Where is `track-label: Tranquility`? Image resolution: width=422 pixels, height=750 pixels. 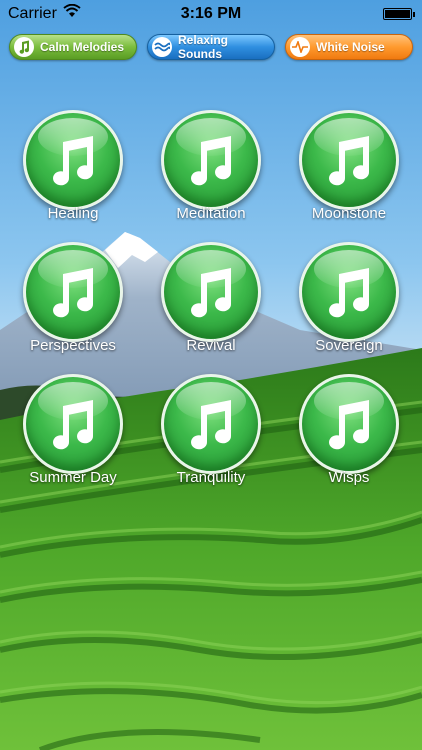 track-label: Tranquility is located at coordinates (211, 477).